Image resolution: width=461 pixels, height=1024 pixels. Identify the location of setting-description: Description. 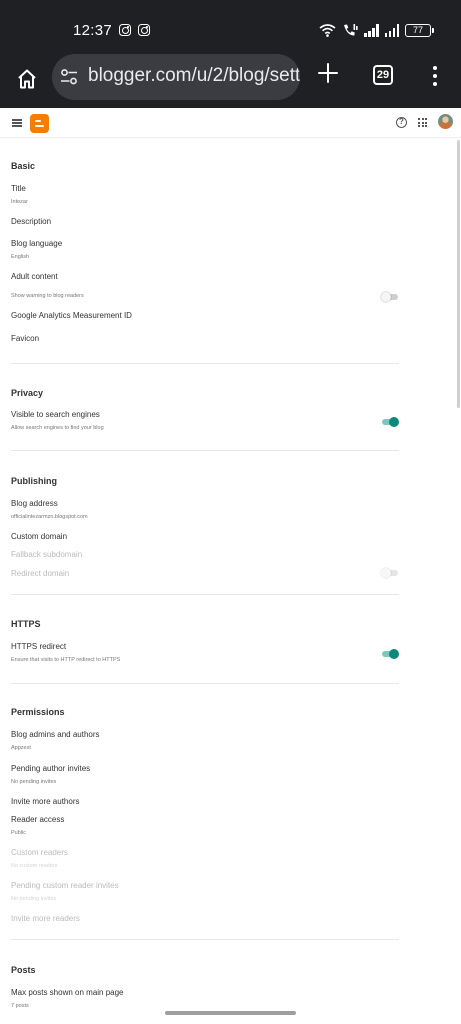
(31, 221).